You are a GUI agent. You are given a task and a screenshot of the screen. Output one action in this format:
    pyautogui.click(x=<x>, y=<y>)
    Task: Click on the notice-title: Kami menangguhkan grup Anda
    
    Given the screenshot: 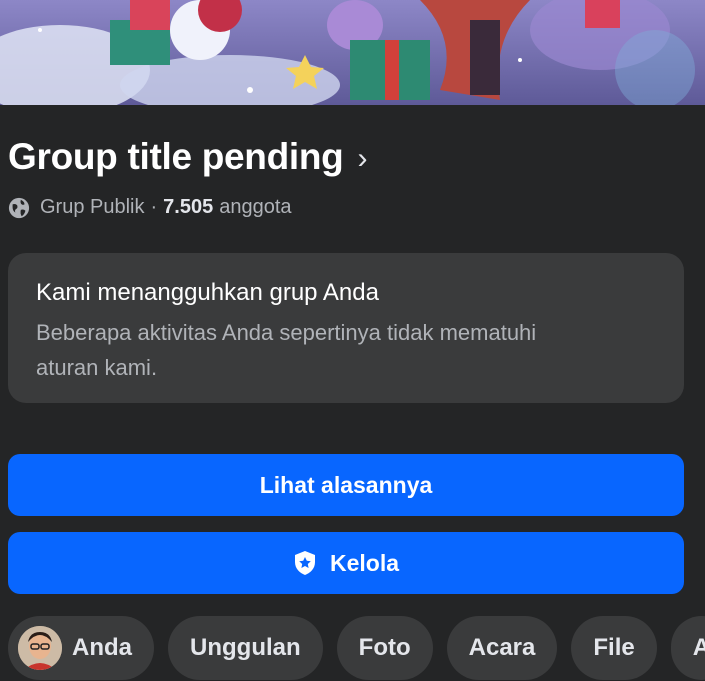 What is the action you would take?
    pyautogui.click(x=207, y=292)
    